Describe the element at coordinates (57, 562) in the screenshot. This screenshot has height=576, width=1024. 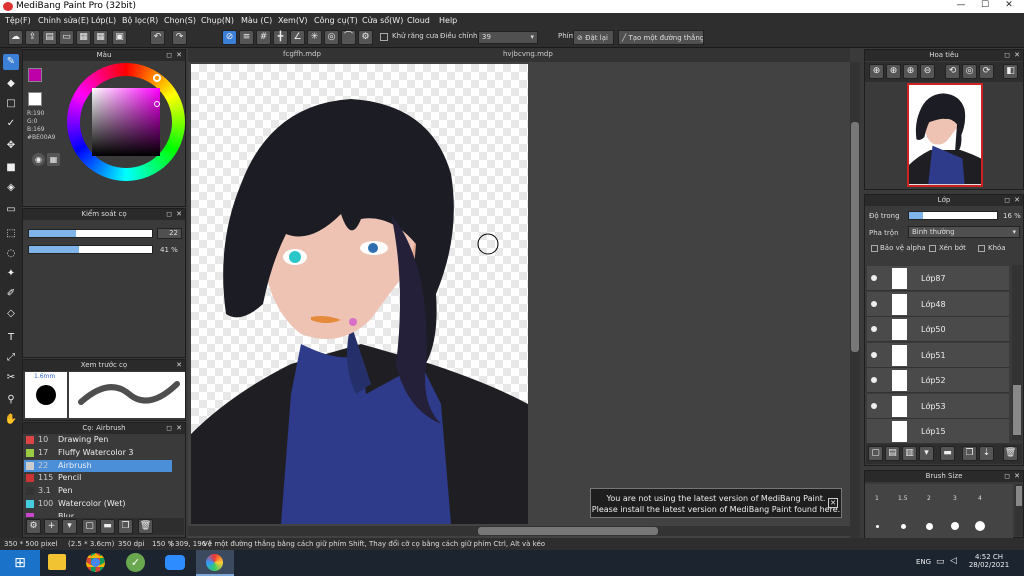
I see `file-explorer-icon` at that location.